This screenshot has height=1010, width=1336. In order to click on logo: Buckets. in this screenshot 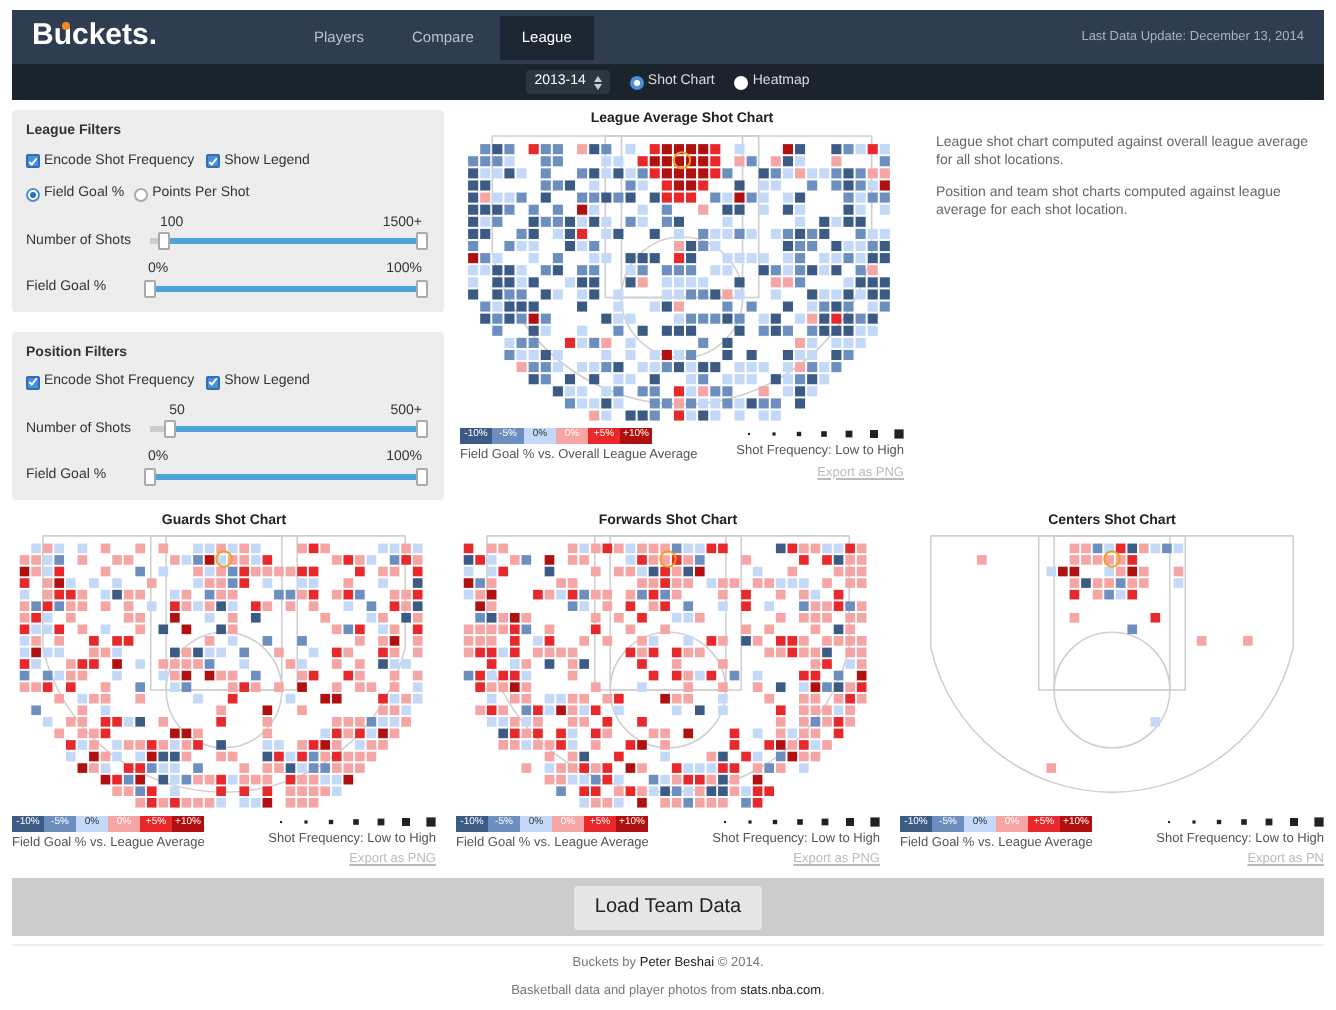, I will do `click(96, 36)`.